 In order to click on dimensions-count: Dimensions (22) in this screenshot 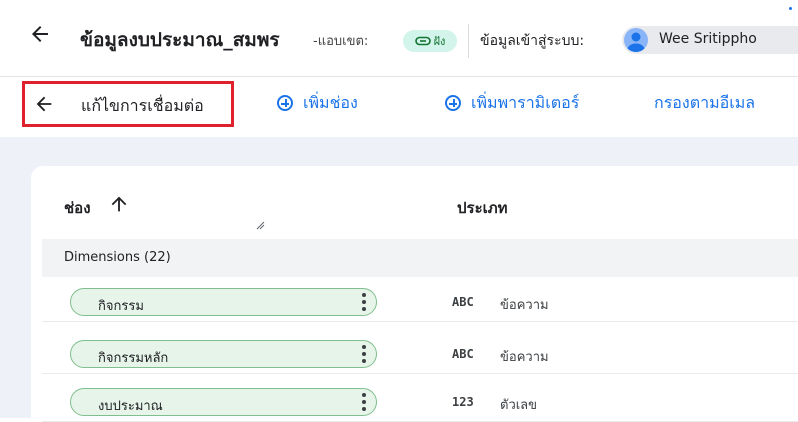, I will do `click(117, 257)`.